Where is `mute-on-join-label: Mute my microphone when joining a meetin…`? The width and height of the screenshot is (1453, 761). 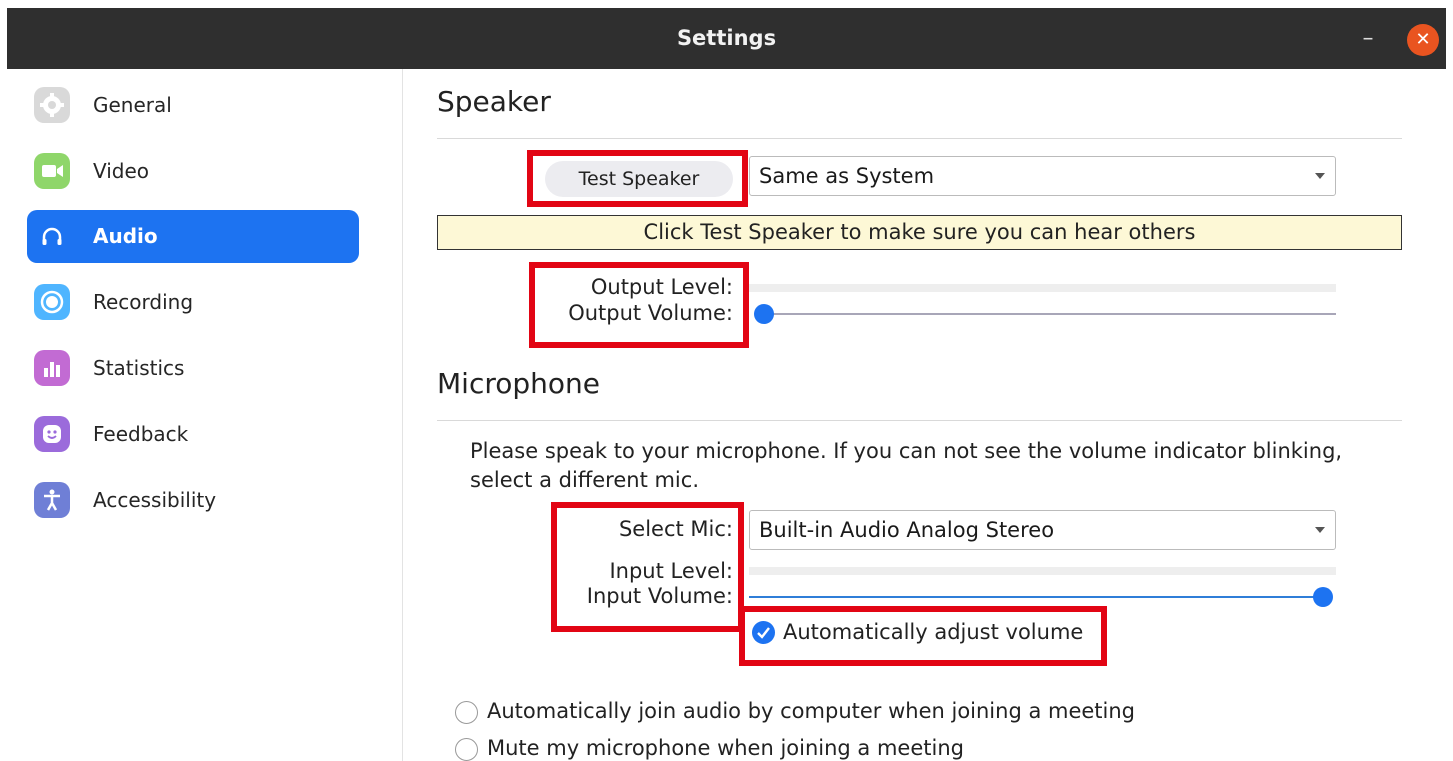 mute-on-join-label: Mute my microphone when joining a meetin… is located at coordinates (725, 748).